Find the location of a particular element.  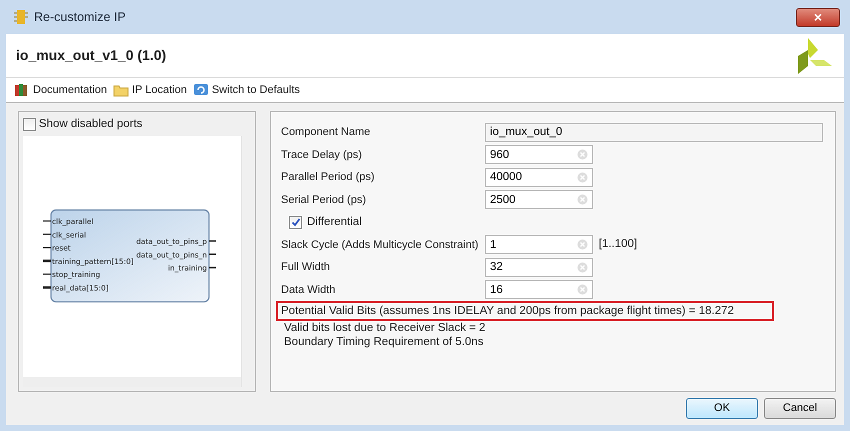

input-field: io_mux_out_0 is located at coordinates (654, 132).